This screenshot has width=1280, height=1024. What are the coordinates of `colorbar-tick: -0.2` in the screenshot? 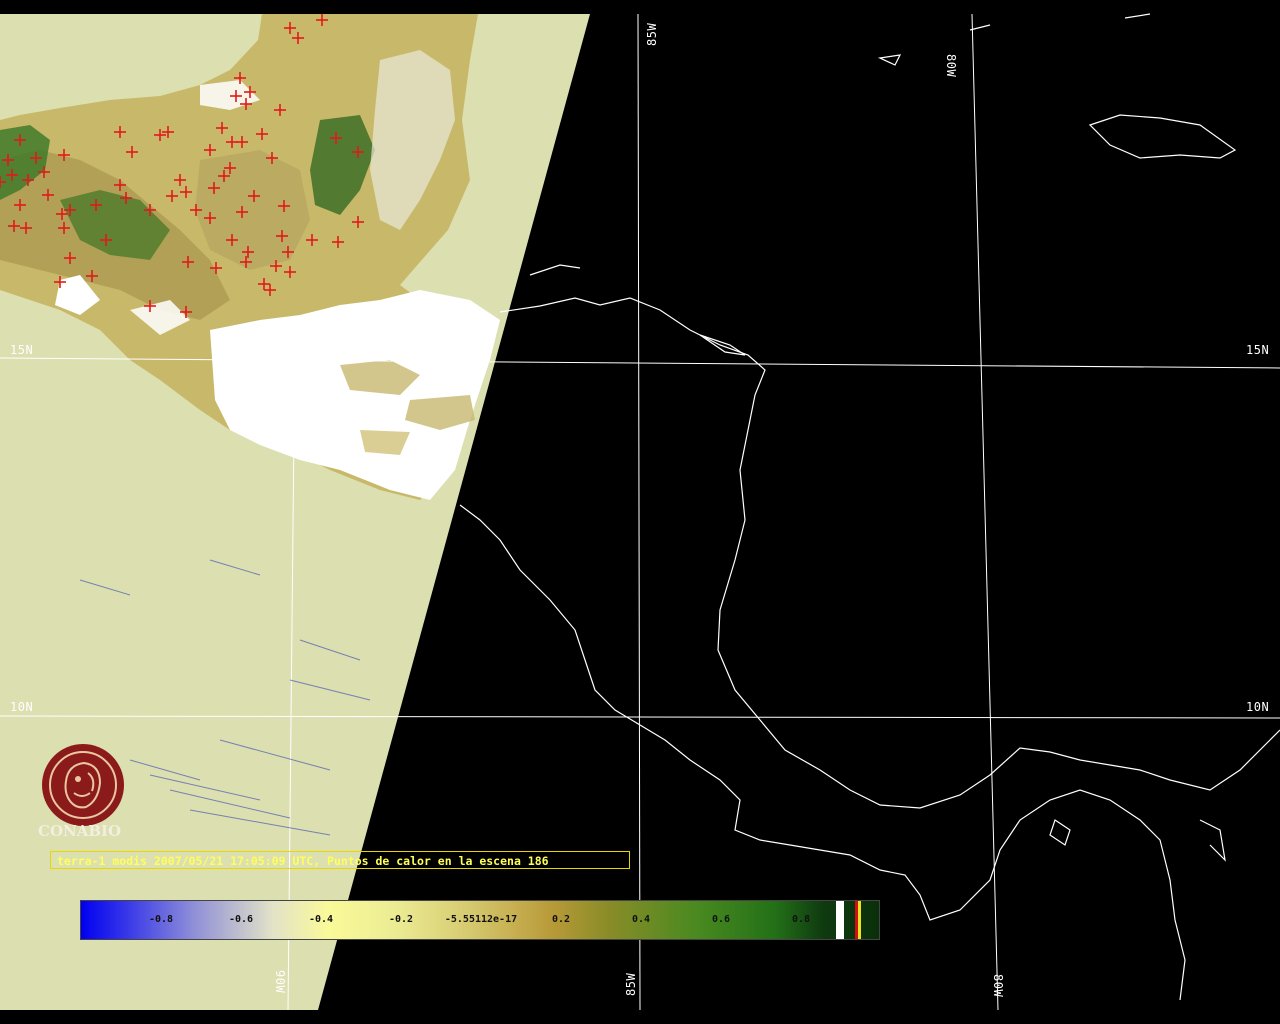 It's located at (401, 919).